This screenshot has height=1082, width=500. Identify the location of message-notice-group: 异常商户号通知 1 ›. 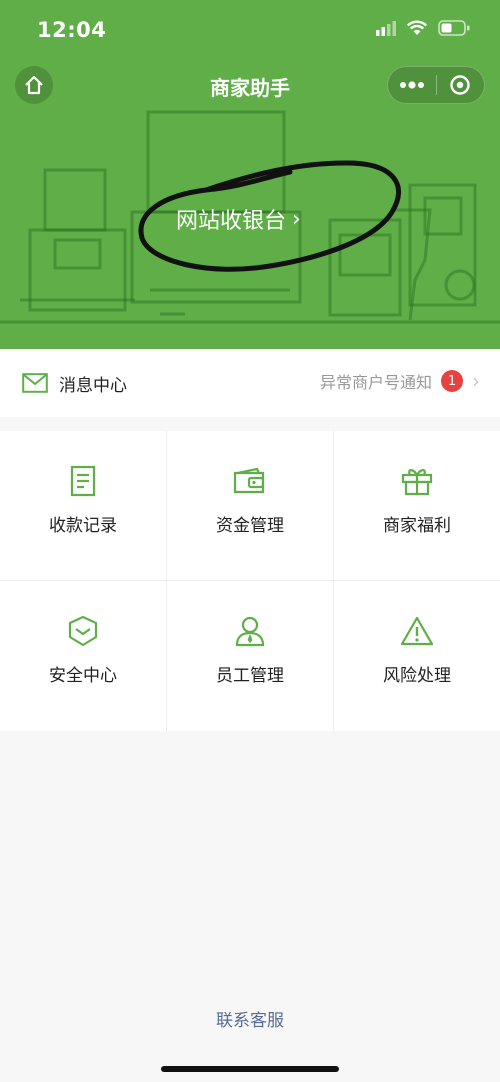
(400, 381).